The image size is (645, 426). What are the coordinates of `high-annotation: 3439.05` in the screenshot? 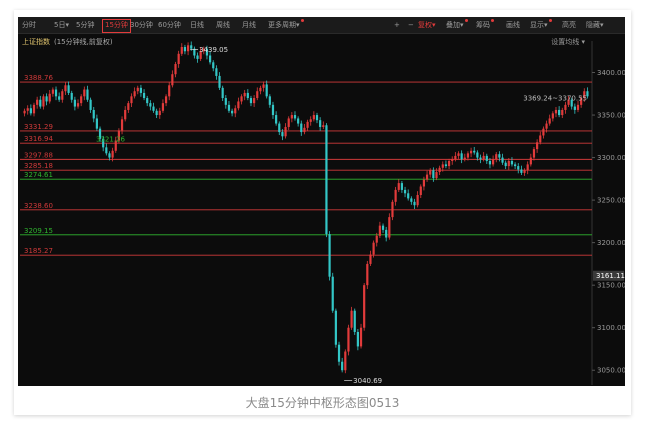 It's located at (213, 50).